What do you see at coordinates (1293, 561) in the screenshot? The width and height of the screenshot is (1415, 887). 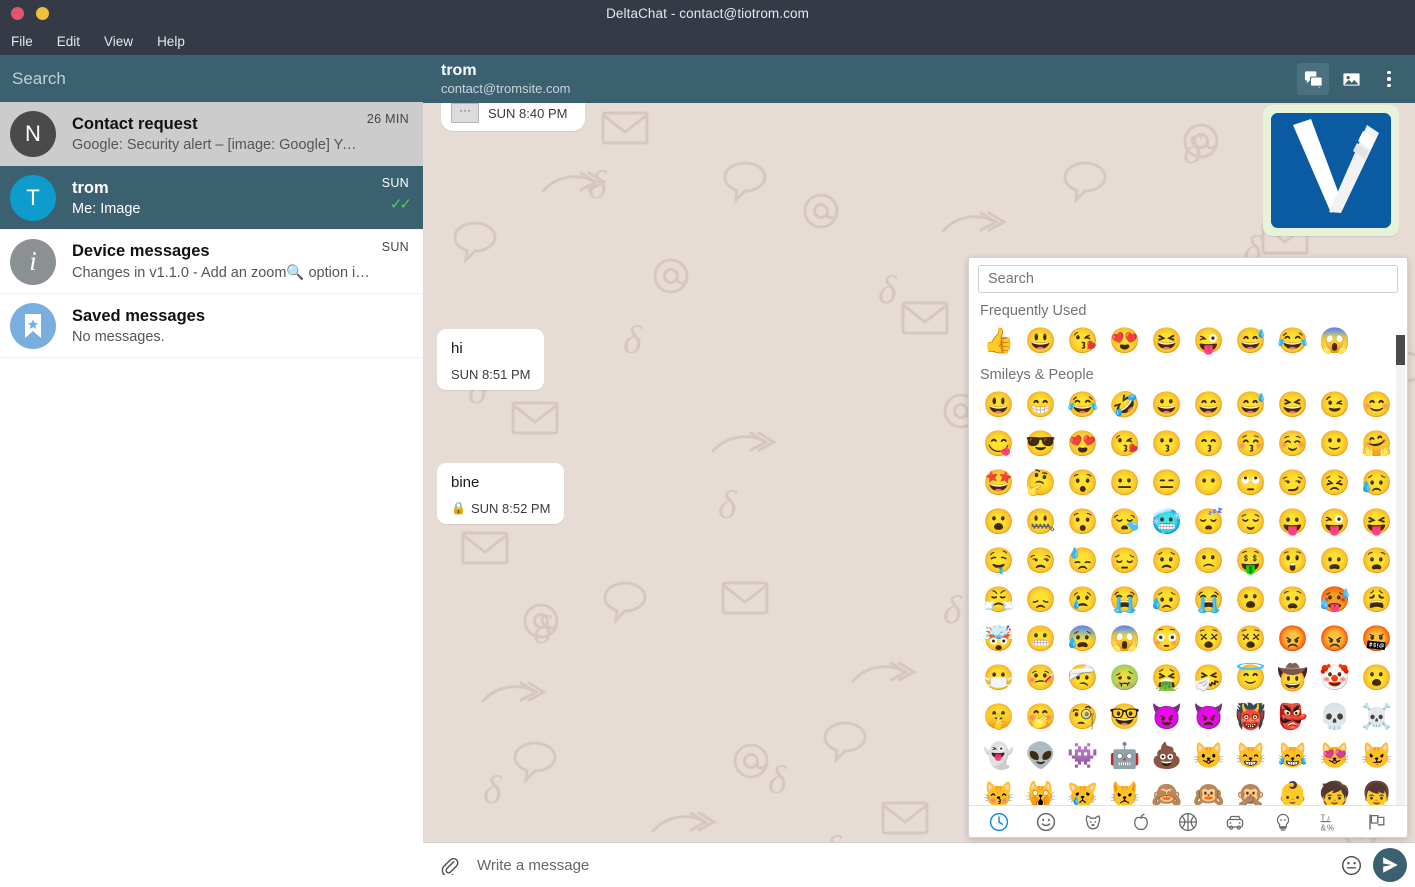 I see `emoji-cell: 😲` at bounding box center [1293, 561].